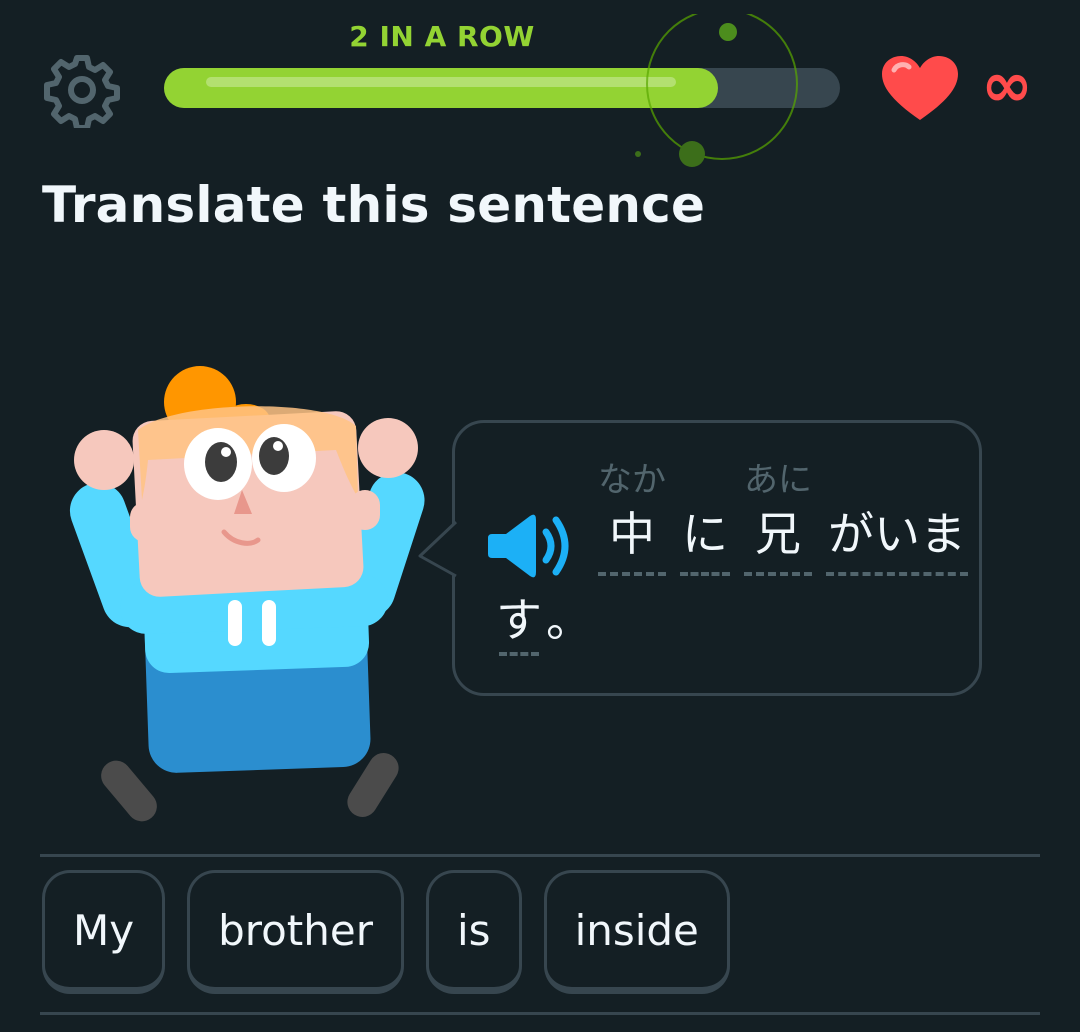 Image resolution: width=1080 pixels, height=1032 pixels. I want to click on word-token: なか 中, so click(632, 517).